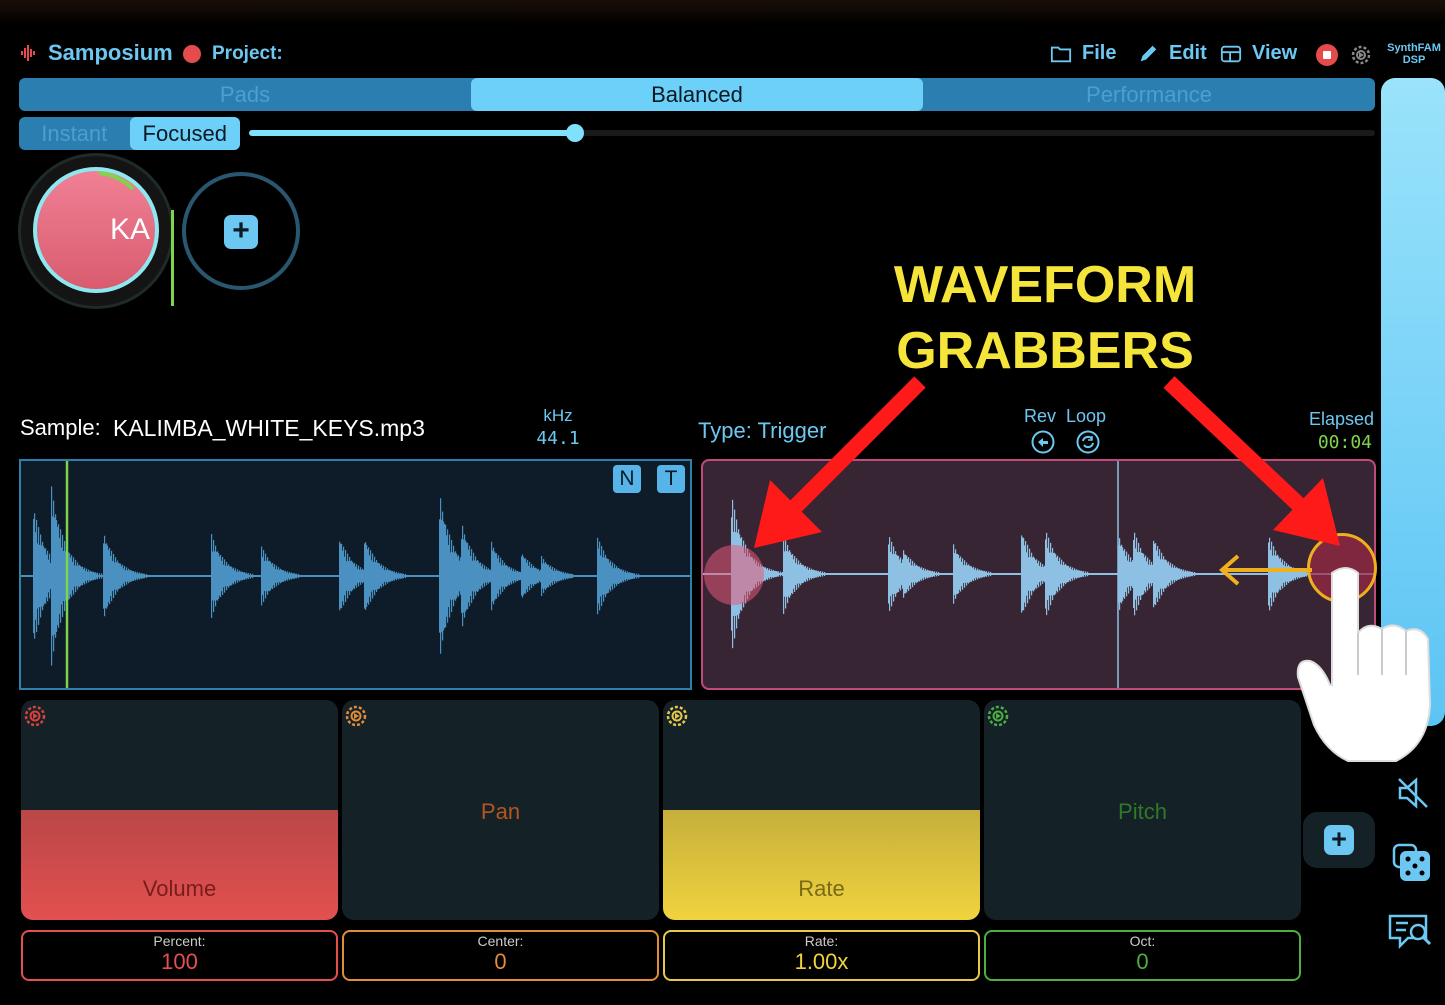  Describe the element at coordinates (500, 941) in the screenshot. I see `pan-value-caption: Center:` at that location.